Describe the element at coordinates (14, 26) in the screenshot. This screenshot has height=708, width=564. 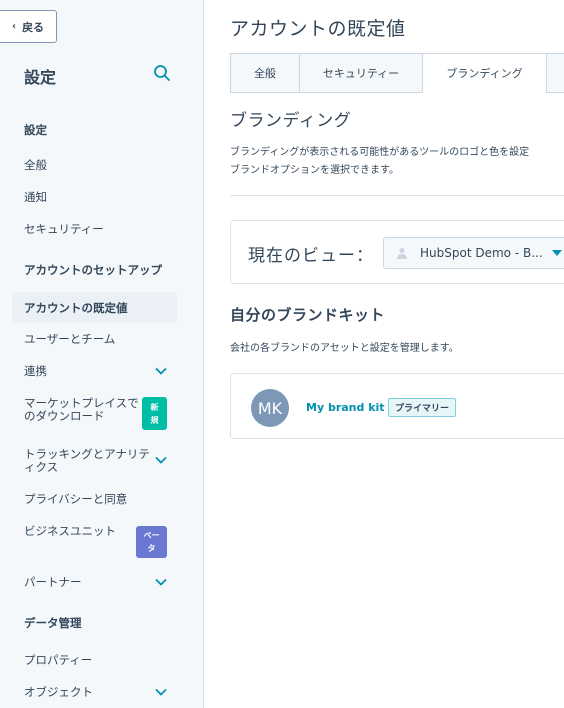
I see `chevron-left-icon: ‹` at that location.